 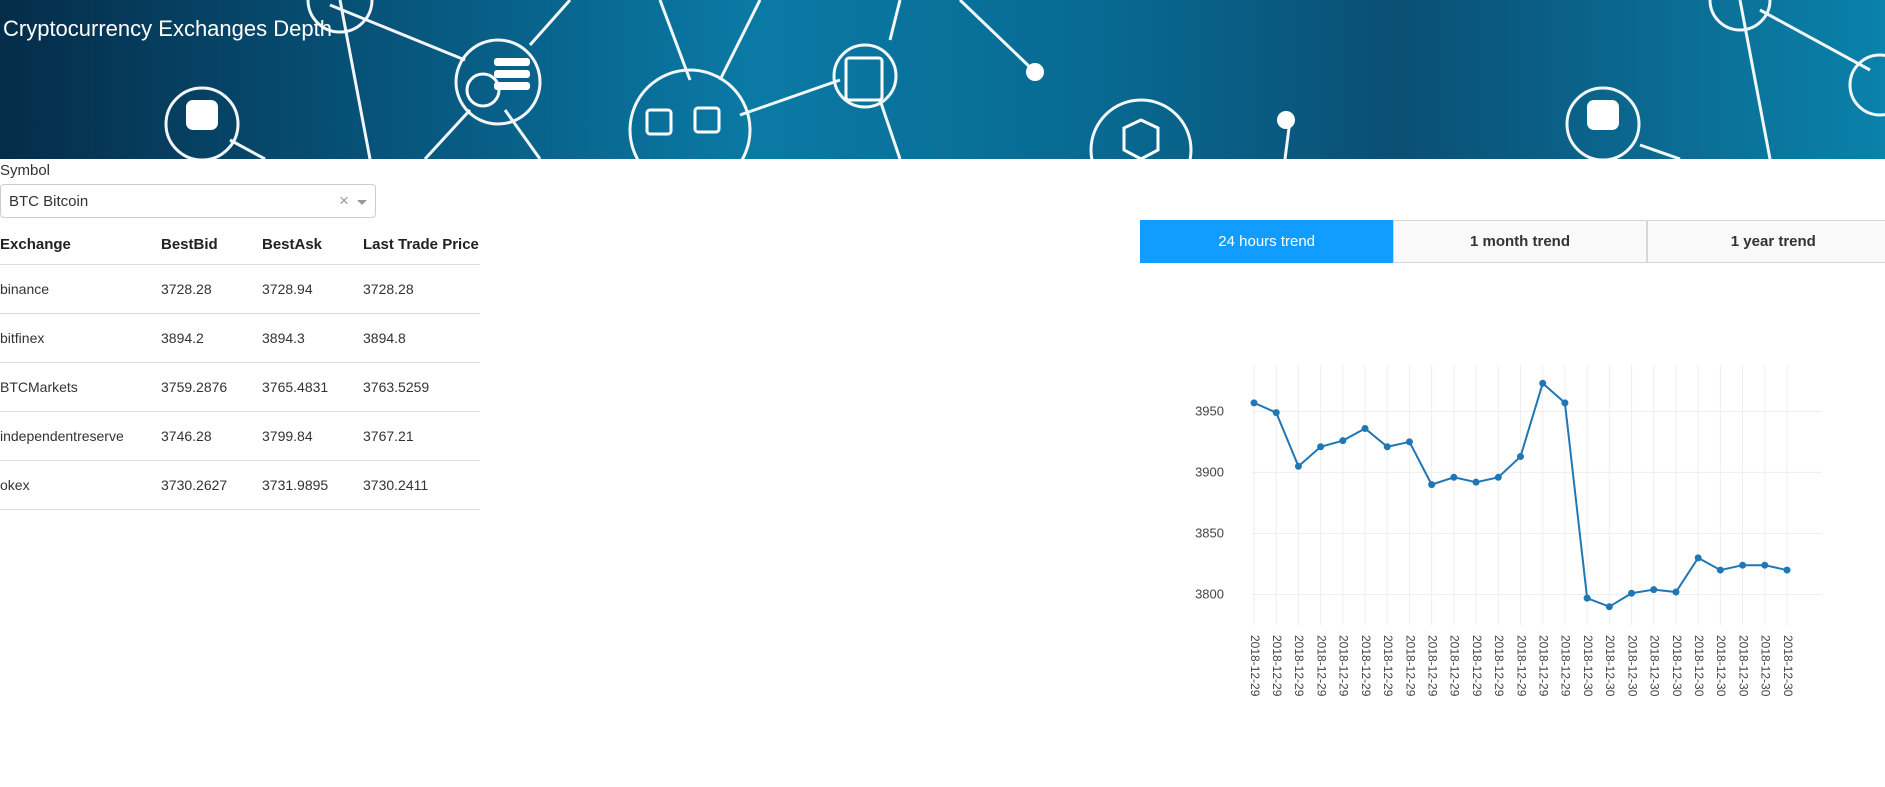 What do you see at coordinates (211, 244) in the screenshot?
I see `column-header-bestbid: BestBid` at bounding box center [211, 244].